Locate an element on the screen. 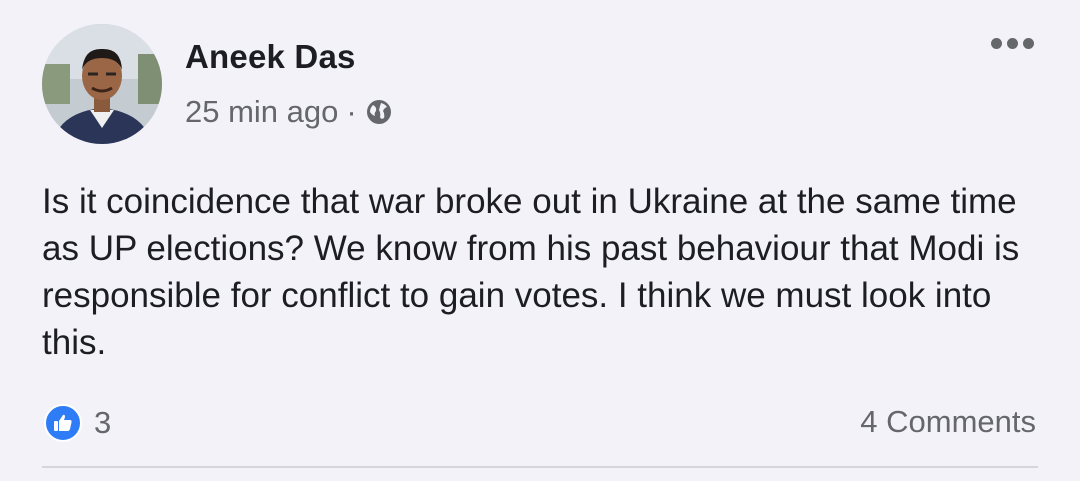  comments-count-link: 4 Comments is located at coordinates (948, 422).